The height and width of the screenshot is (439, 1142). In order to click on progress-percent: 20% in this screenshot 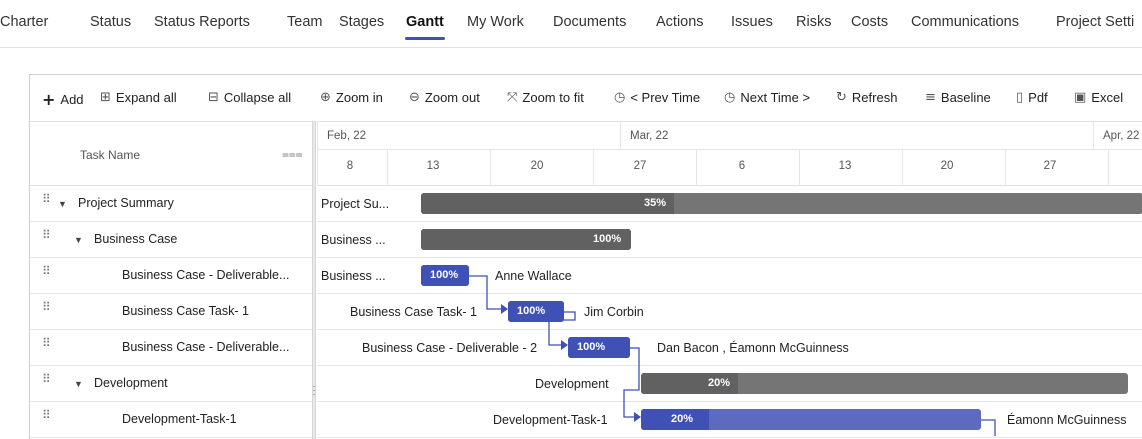, I will do `click(682, 419)`.